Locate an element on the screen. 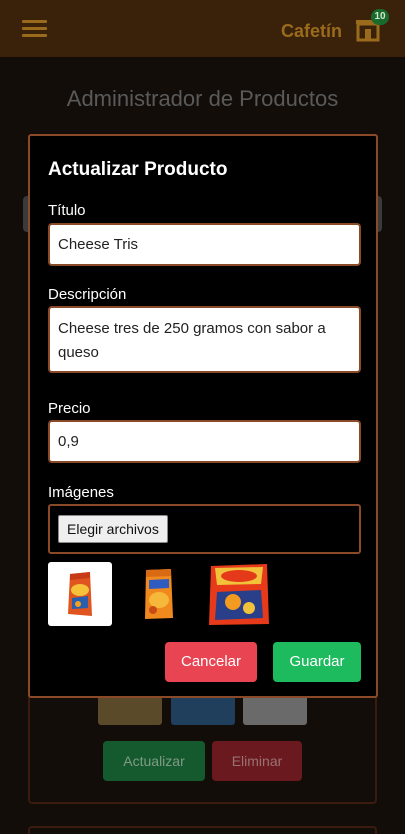  page-title: Administrador de Productos is located at coordinates (202, 98).